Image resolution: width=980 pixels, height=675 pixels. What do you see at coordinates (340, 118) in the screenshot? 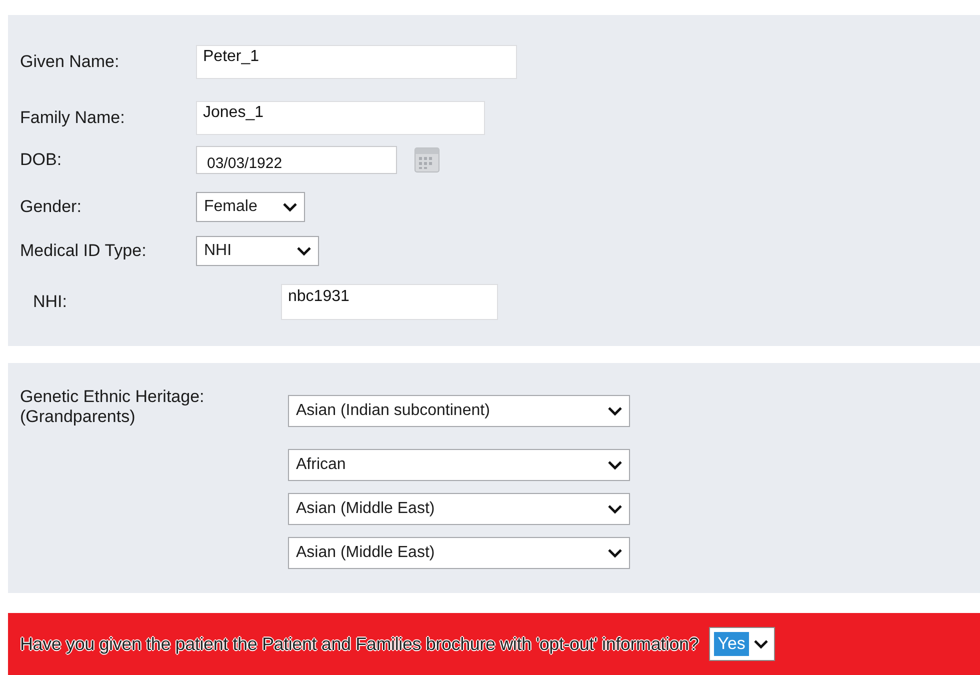
I see `text-field: Jones_1` at bounding box center [340, 118].